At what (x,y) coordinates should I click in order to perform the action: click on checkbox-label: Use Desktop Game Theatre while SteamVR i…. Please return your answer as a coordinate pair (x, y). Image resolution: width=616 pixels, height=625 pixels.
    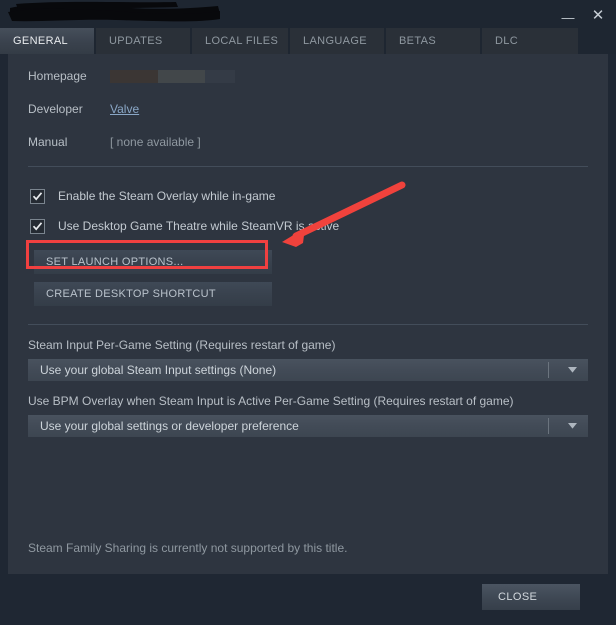
    Looking at the image, I should click on (199, 226).